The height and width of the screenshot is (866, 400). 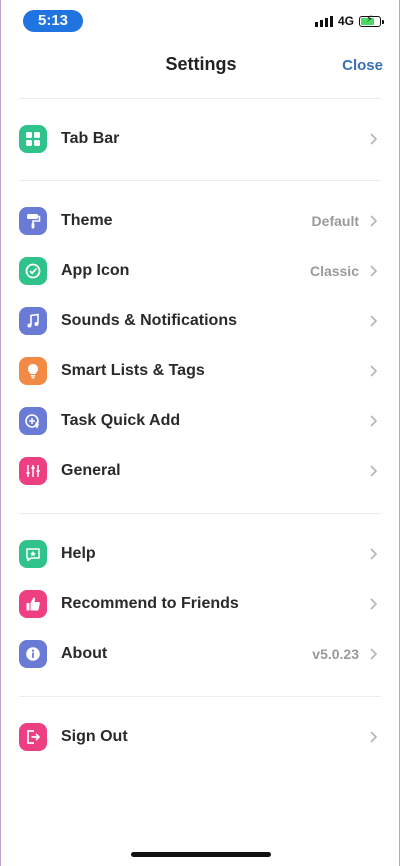 What do you see at coordinates (335, 221) in the screenshot?
I see `settings-item-value: Default` at bounding box center [335, 221].